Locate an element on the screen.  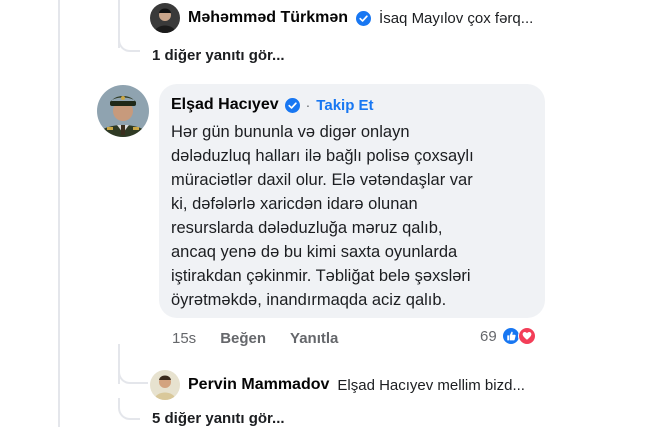
comment-line: öyrətməkdə, inandırmaqda aciz qalıb. is located at coordinates (309, 300).